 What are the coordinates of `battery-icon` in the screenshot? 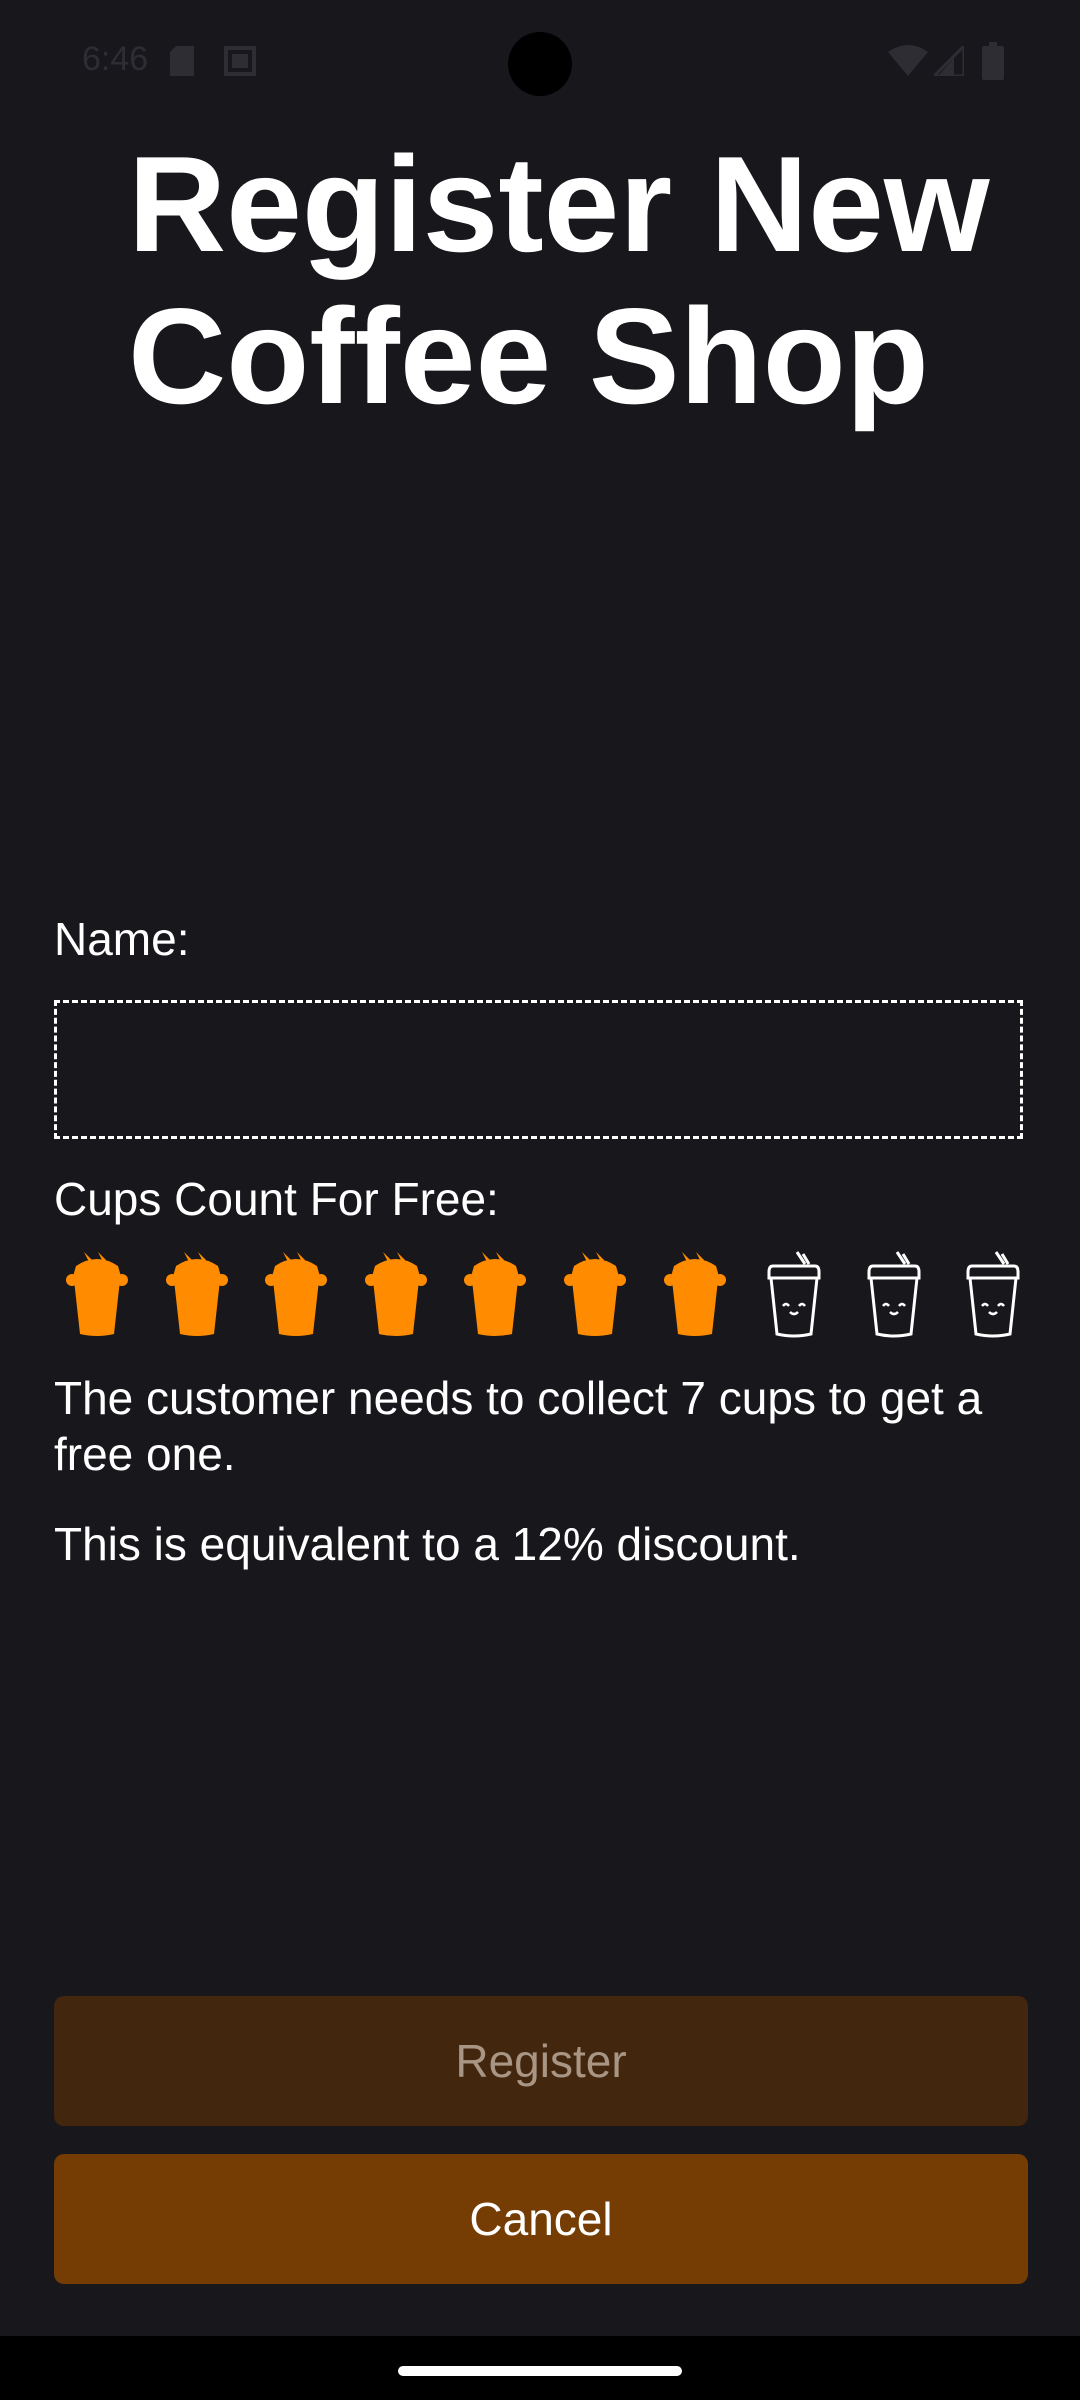 It's located at (993, 61).